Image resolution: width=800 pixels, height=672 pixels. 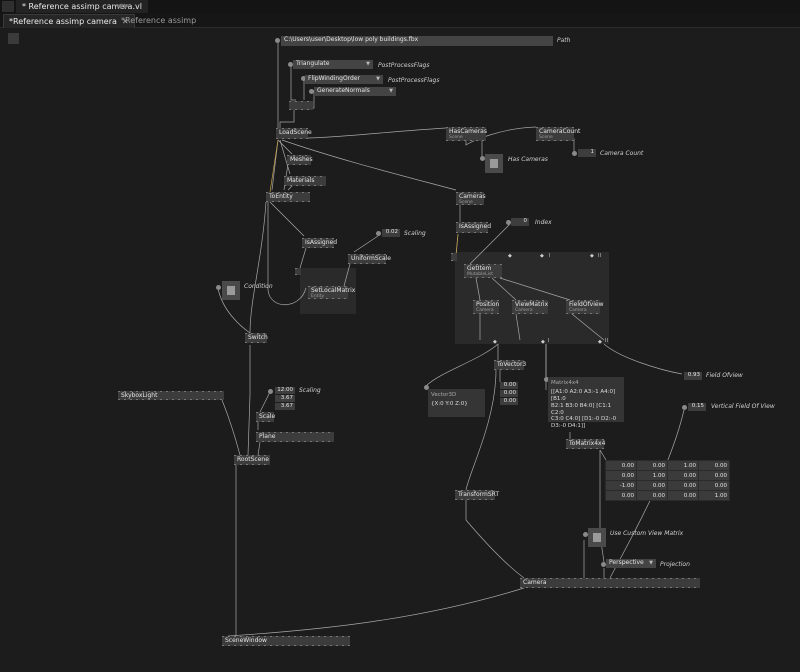 I want to click on dropdown-value: Perspective, so click(x=626, y=562).